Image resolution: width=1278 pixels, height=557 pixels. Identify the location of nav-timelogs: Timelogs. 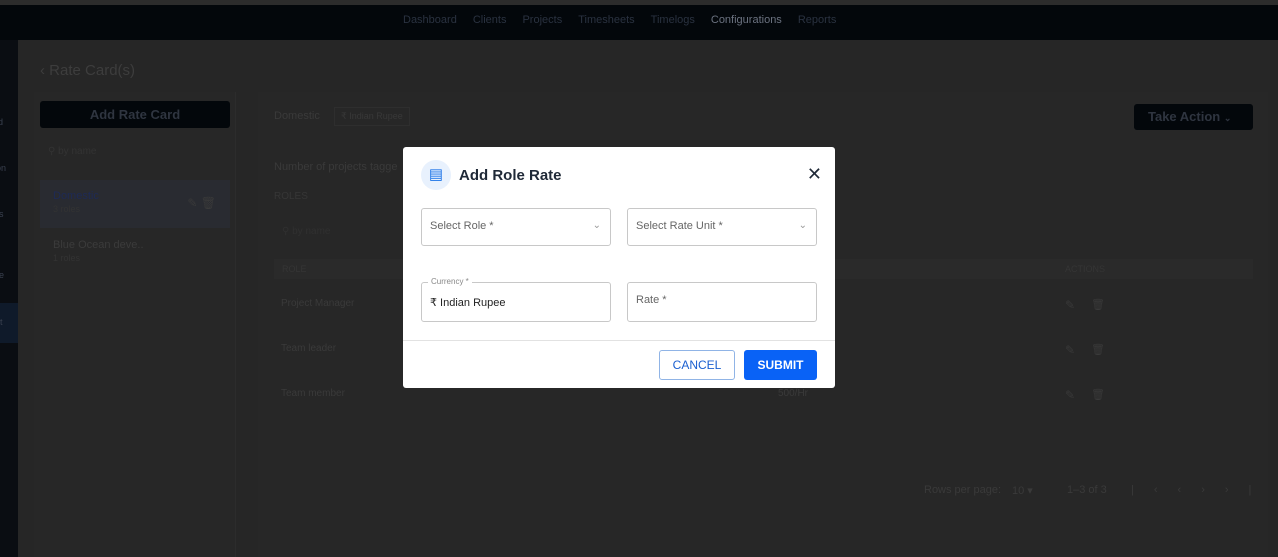
(673, 20).